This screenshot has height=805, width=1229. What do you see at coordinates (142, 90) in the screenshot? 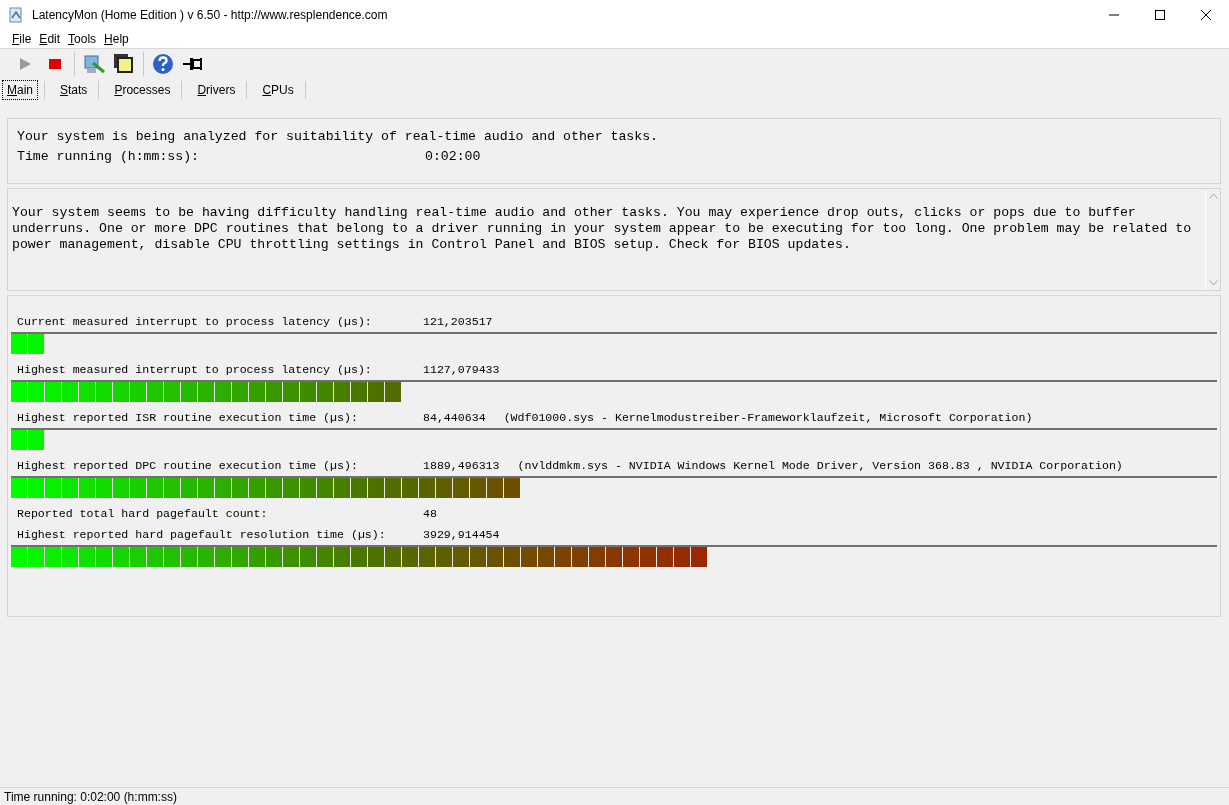
I see `tab: Processes` at bounding box center [142, 90].